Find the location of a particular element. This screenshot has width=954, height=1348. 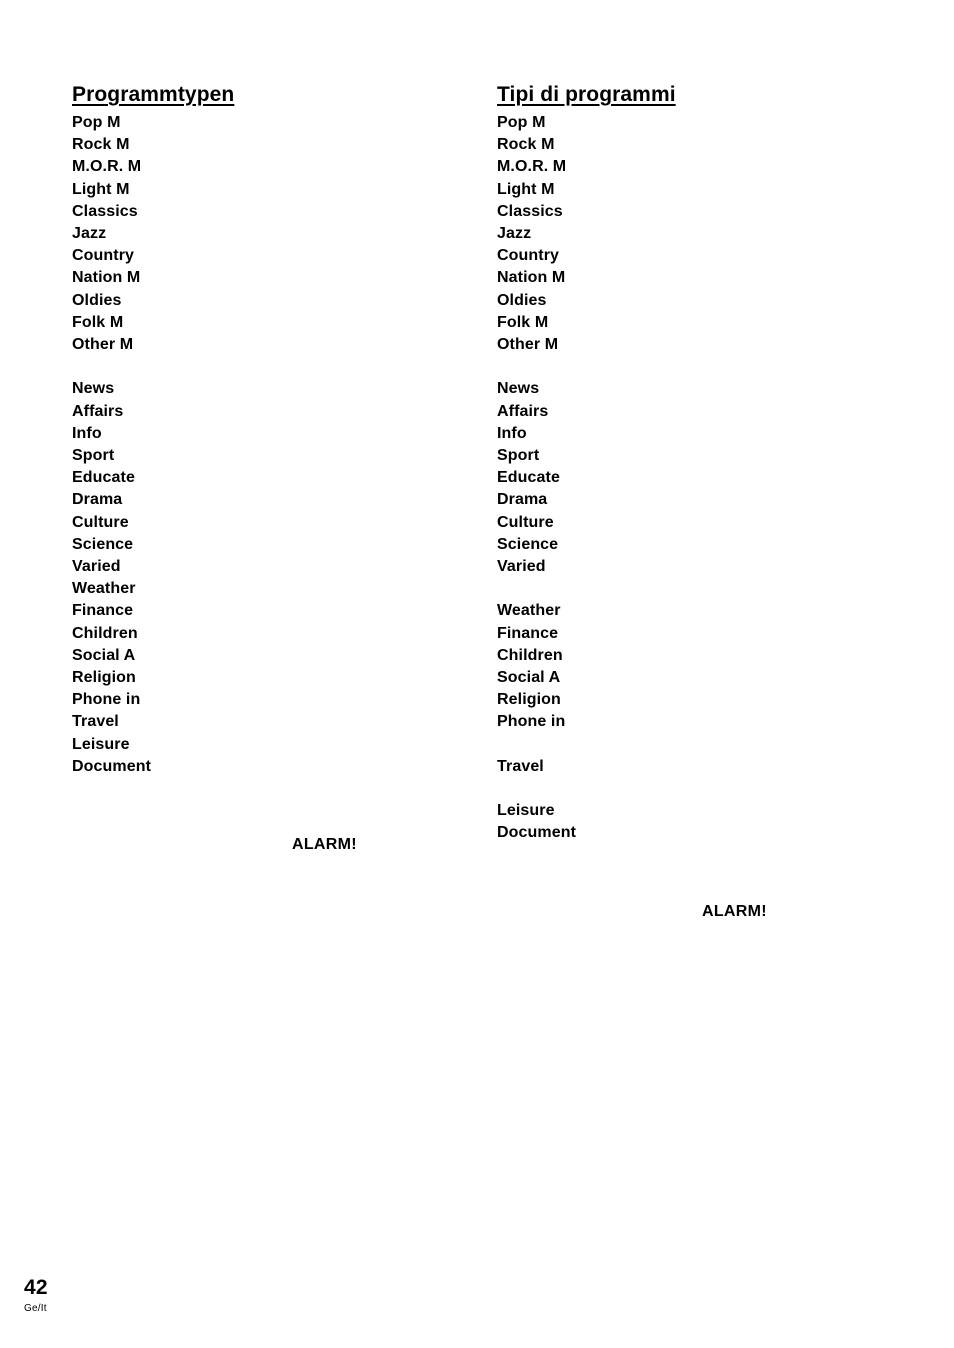

column-heading-german: Programmtypen is located at coordinates (153, 94).